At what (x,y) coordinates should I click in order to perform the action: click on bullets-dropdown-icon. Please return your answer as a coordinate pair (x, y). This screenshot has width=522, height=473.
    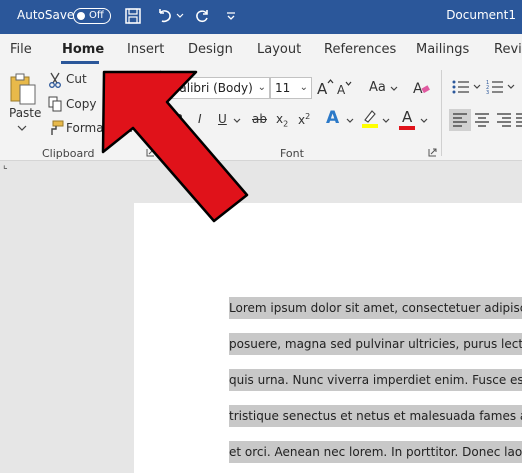
    Looking at the image, I should click on (477, 87).